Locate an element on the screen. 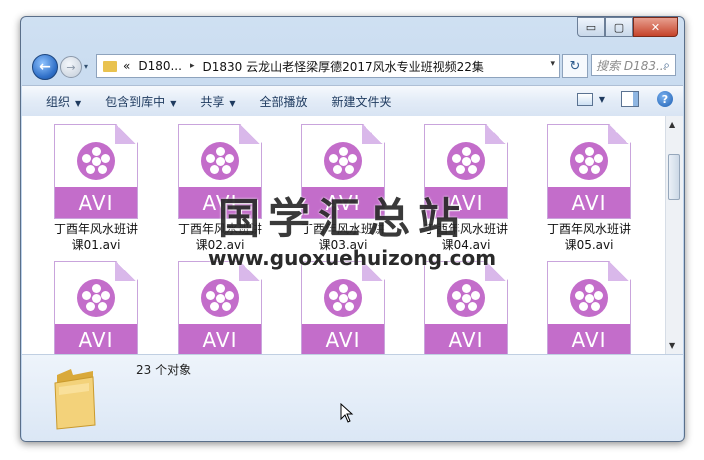 The width and height of the screenshot is (704, 460). breadcrumb-current: D1830 云龙山老怪梁厚德2017风水专业班视频22集 is located at coordinates (342, 66).